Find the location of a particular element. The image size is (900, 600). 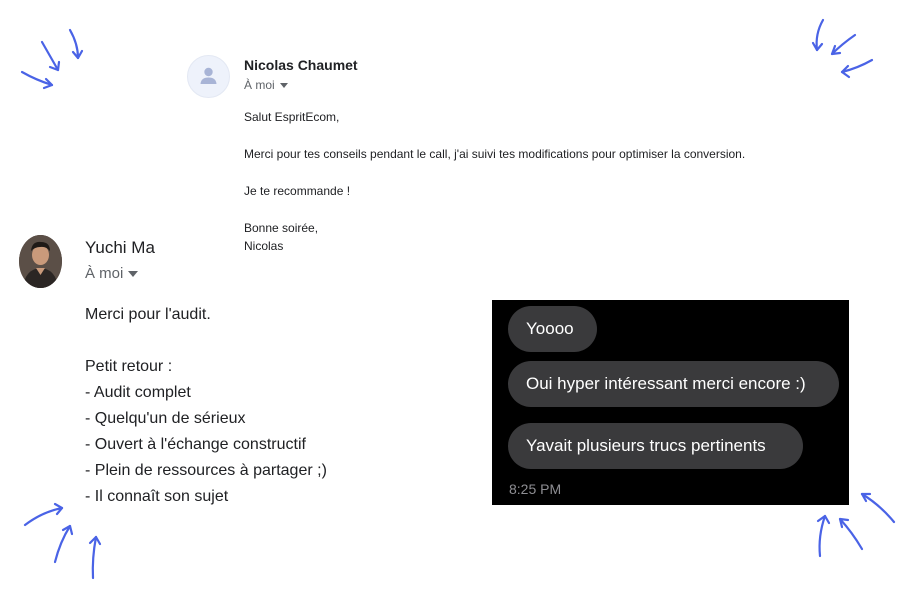

email-line: Je te recommande ! is located at coordinates (297, 191).